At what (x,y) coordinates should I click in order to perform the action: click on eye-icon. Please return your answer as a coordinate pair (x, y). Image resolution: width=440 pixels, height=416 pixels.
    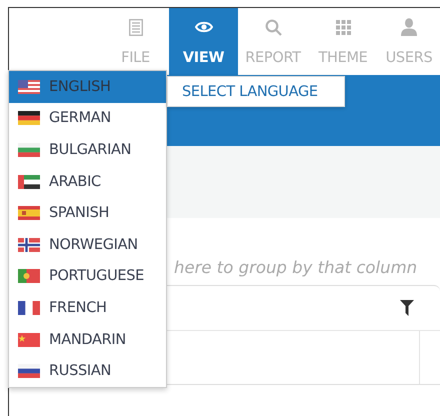
    Looking at the image, I should click on (203, 27).